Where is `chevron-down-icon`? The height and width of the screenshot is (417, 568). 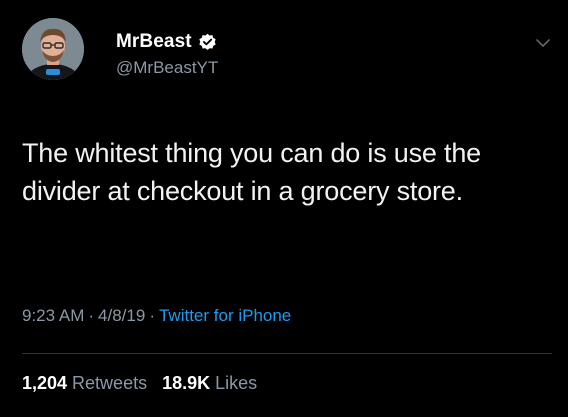
chevron-down-icon is located at coordinates (543, 43).